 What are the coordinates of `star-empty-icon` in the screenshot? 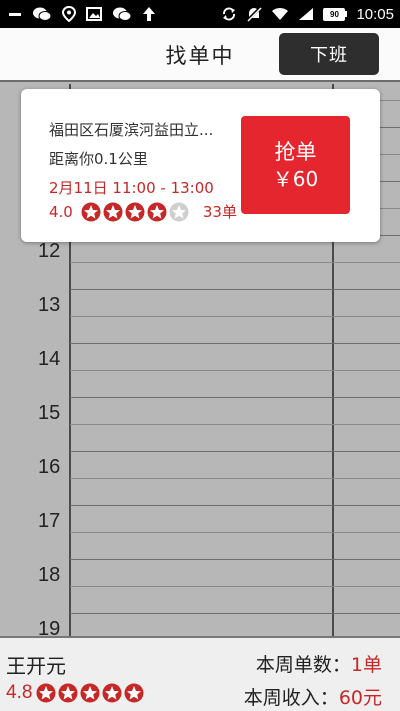 It's located at (179, 211).